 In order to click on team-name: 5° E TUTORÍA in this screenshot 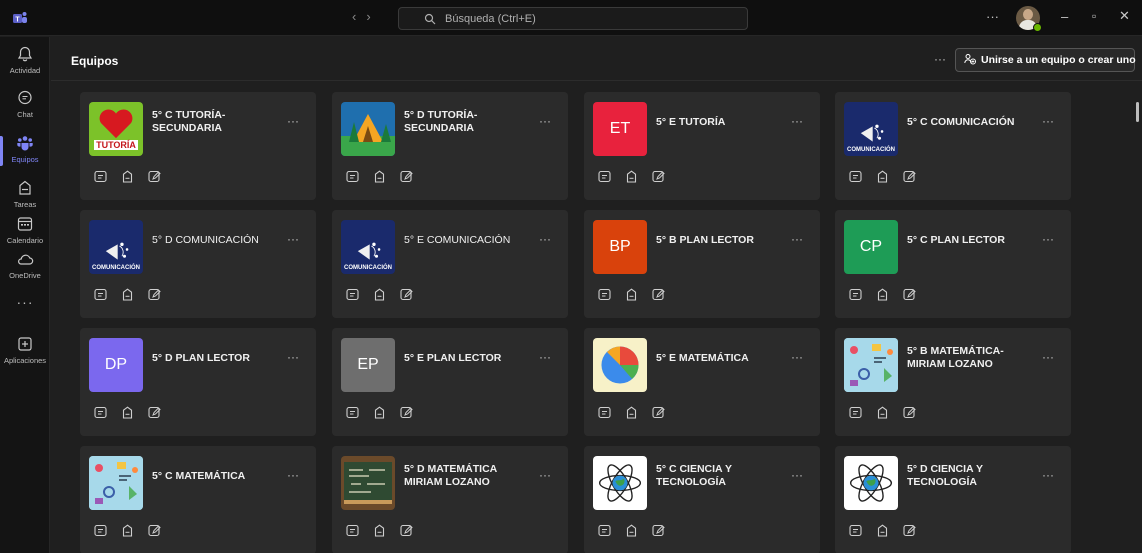, I will do `click(691, 122)`.